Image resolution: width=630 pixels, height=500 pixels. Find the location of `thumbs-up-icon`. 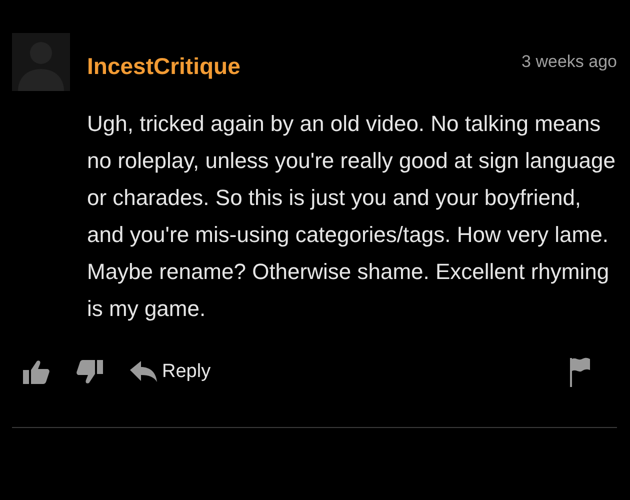

thumbs-up-icon is located at coordinates (36, 372).